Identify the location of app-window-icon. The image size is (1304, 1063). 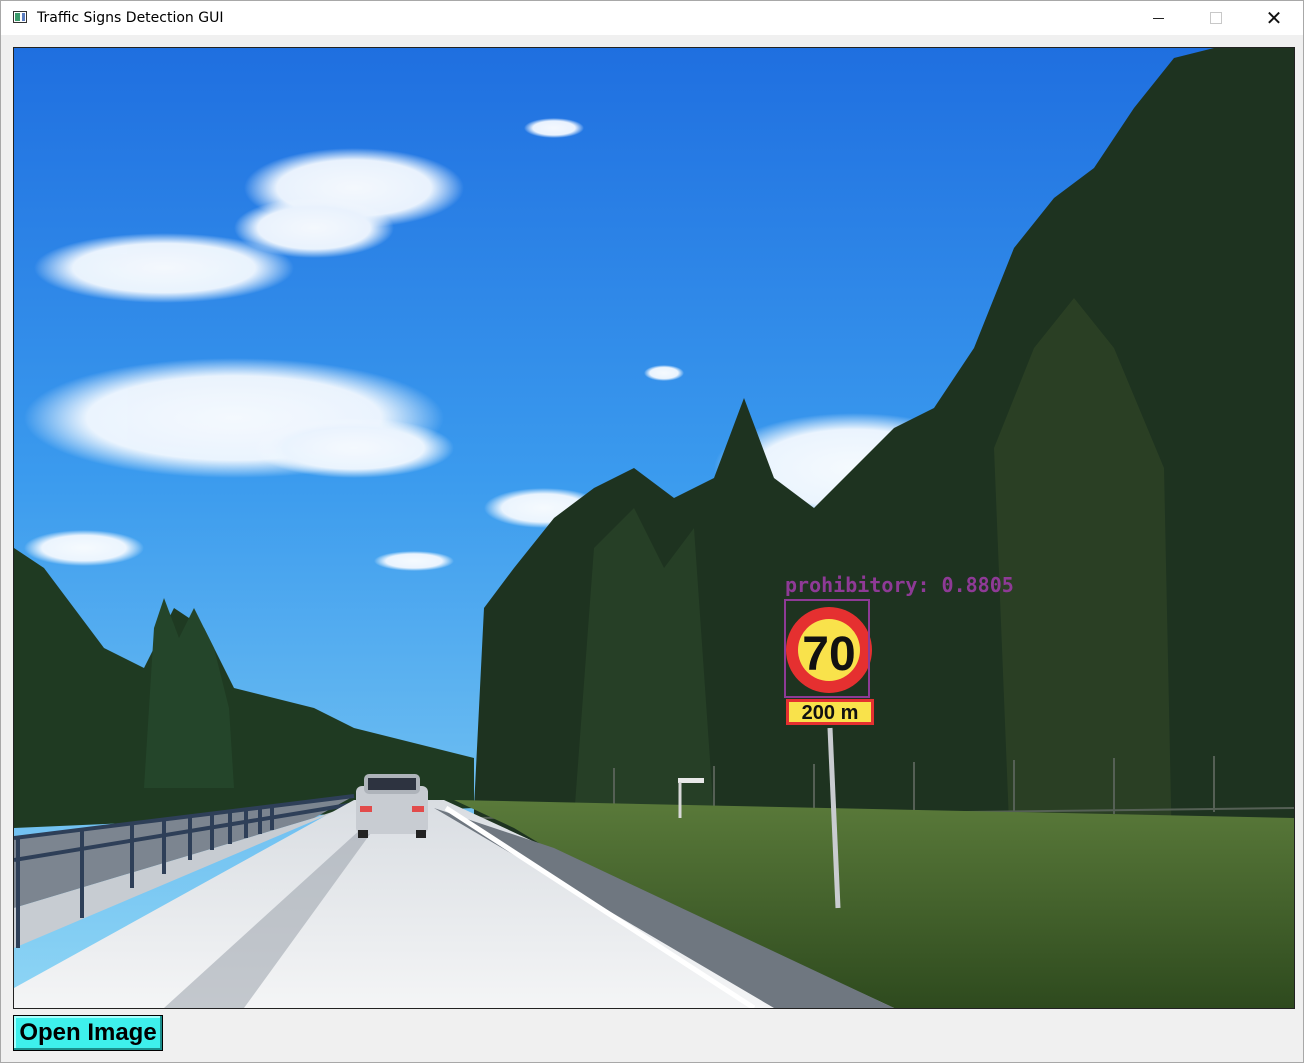
(20, 17).